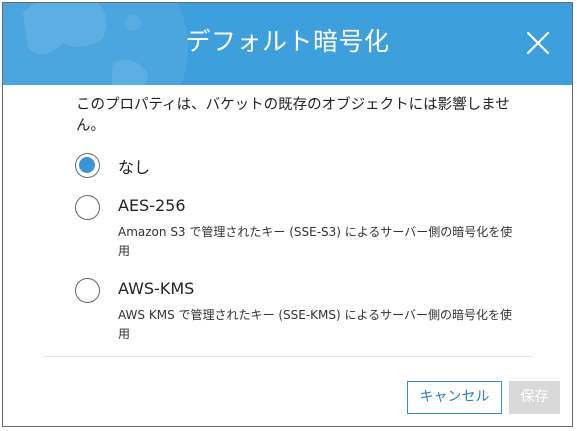  Describe the element at coordinates (87, 165) in the screenshot. I see `radio-none` at that location.